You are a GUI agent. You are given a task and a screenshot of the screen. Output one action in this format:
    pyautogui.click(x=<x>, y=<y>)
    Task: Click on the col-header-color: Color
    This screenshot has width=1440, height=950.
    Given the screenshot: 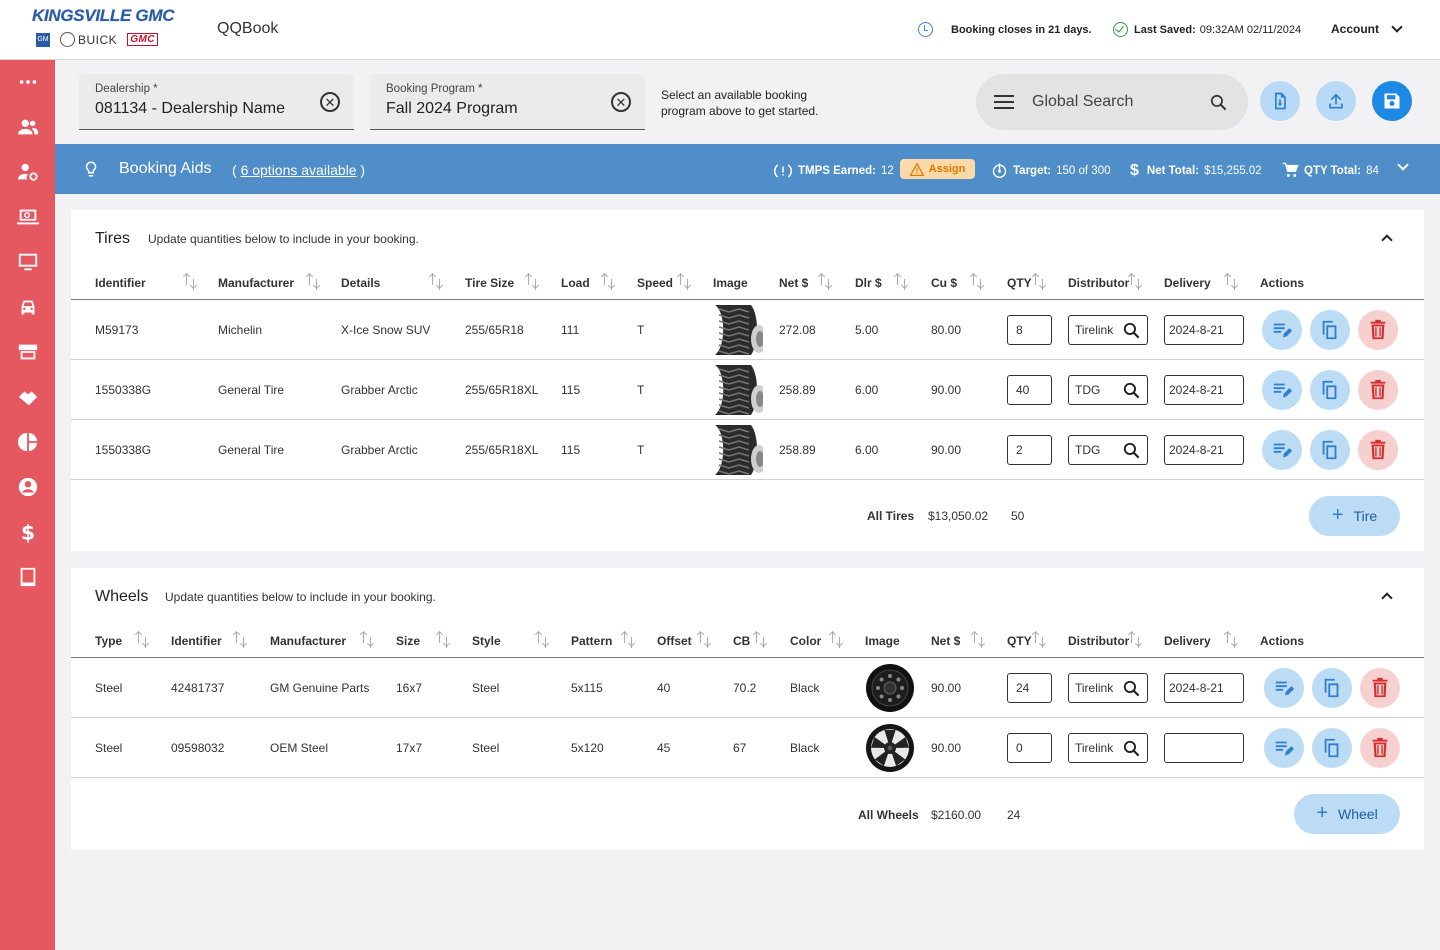 What is the action you would take?
    pyautogui.click(x=827, y=639)
    